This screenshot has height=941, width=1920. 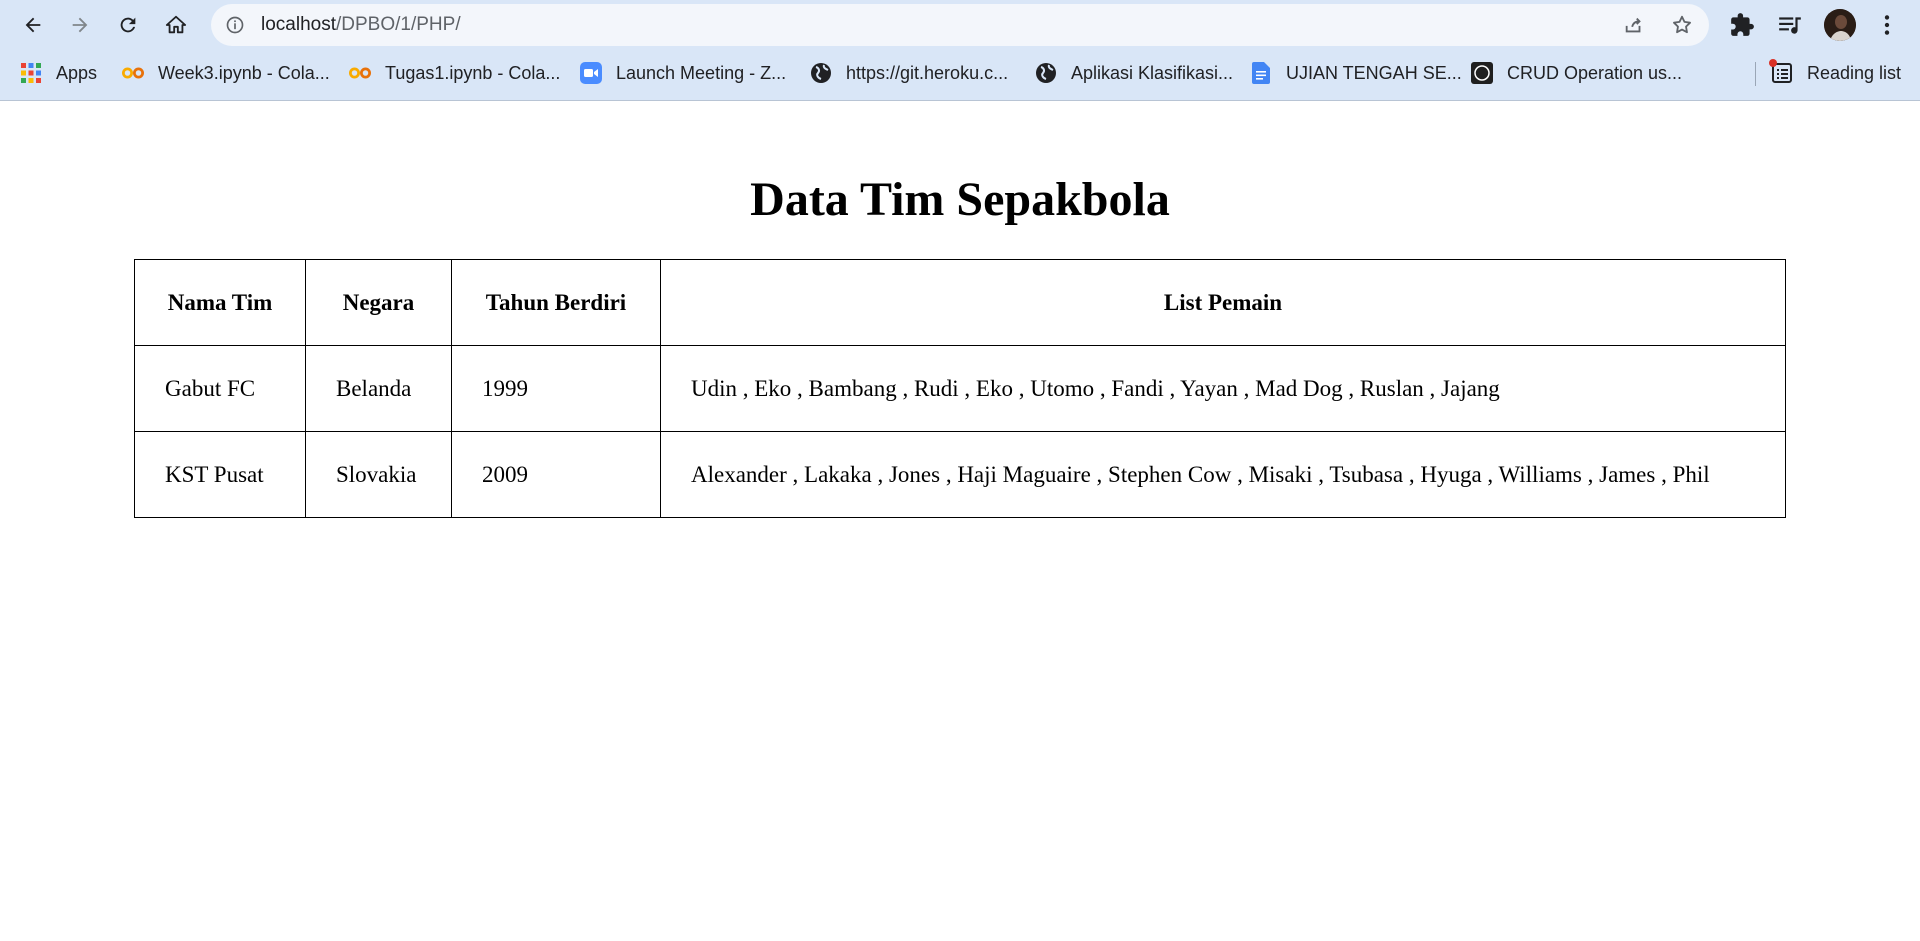 What do you see at coordinates (556, 388) in the screenshot?
I see `cell-tahun-berdiri: 1999` at bounding box center [556, 388].